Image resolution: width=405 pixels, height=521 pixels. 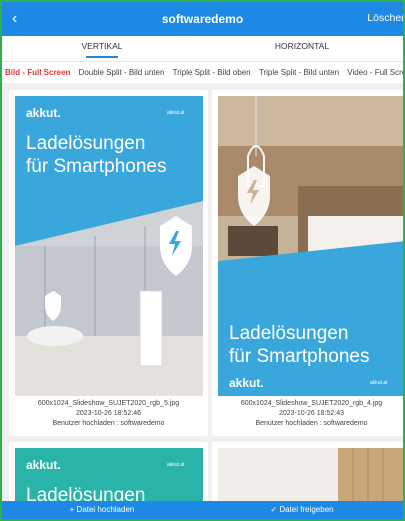 I want to click on tab-horizontal-label: HORIZONTAL, so click(x=302, y=46).